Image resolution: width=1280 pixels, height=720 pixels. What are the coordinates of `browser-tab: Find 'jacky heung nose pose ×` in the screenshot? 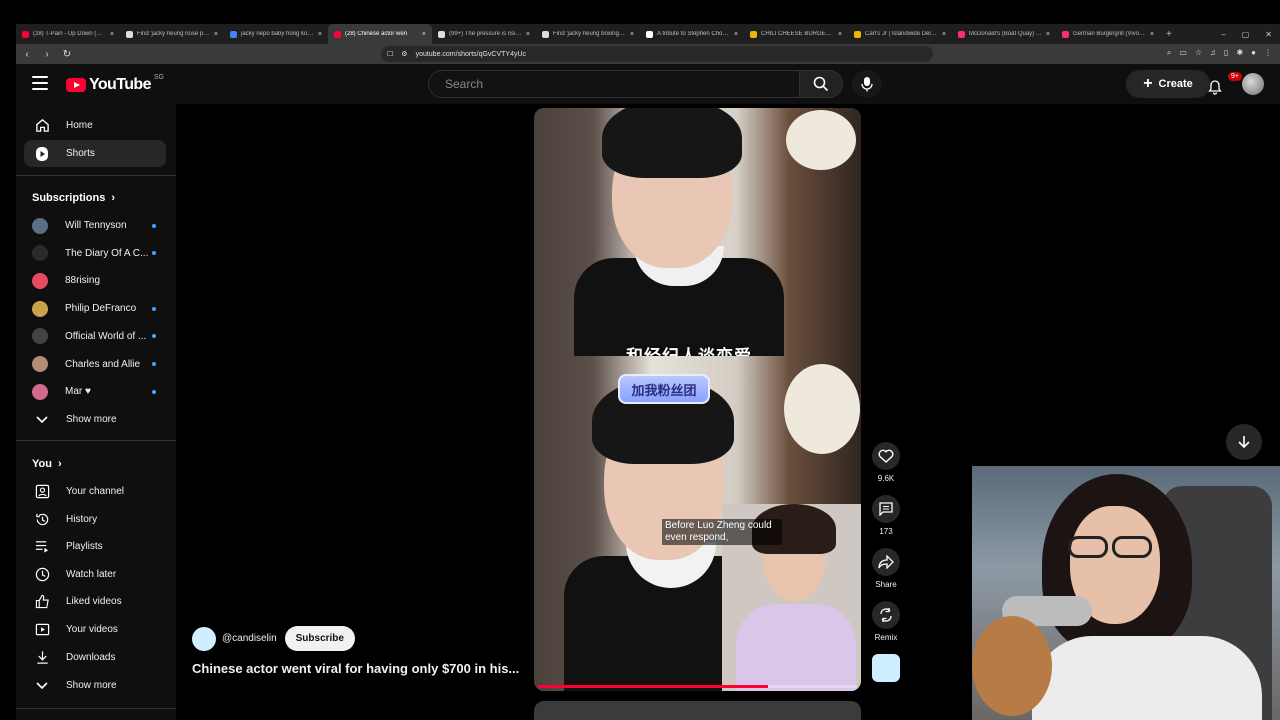 It's located at (172, 34).